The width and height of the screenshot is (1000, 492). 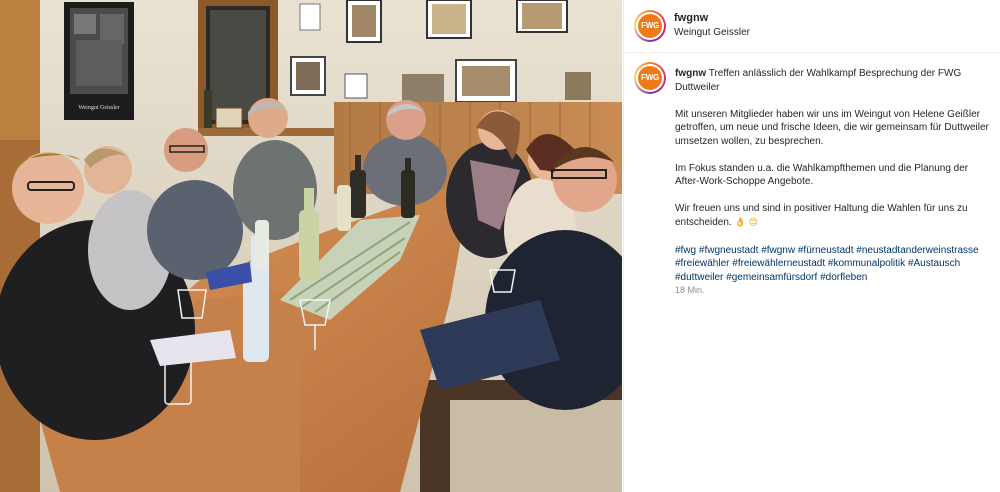 I want to click on hashtag-link: #freiewähler, so click(x=702, y=263).